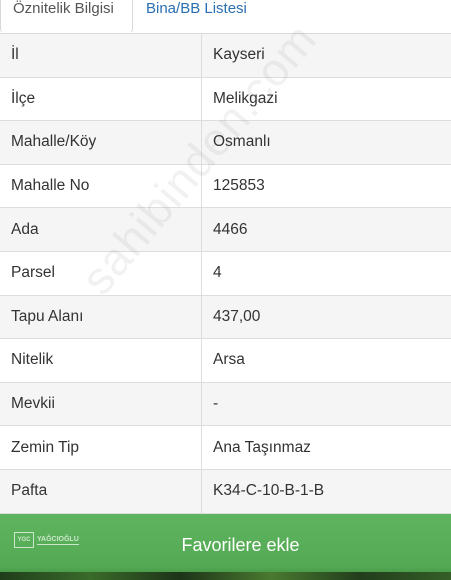 This screenshot has width=451, height=580. I want to click on bottom-action-bar: YGC YAĞCIOĞLU Favorilere ekle, so click(225, 547).